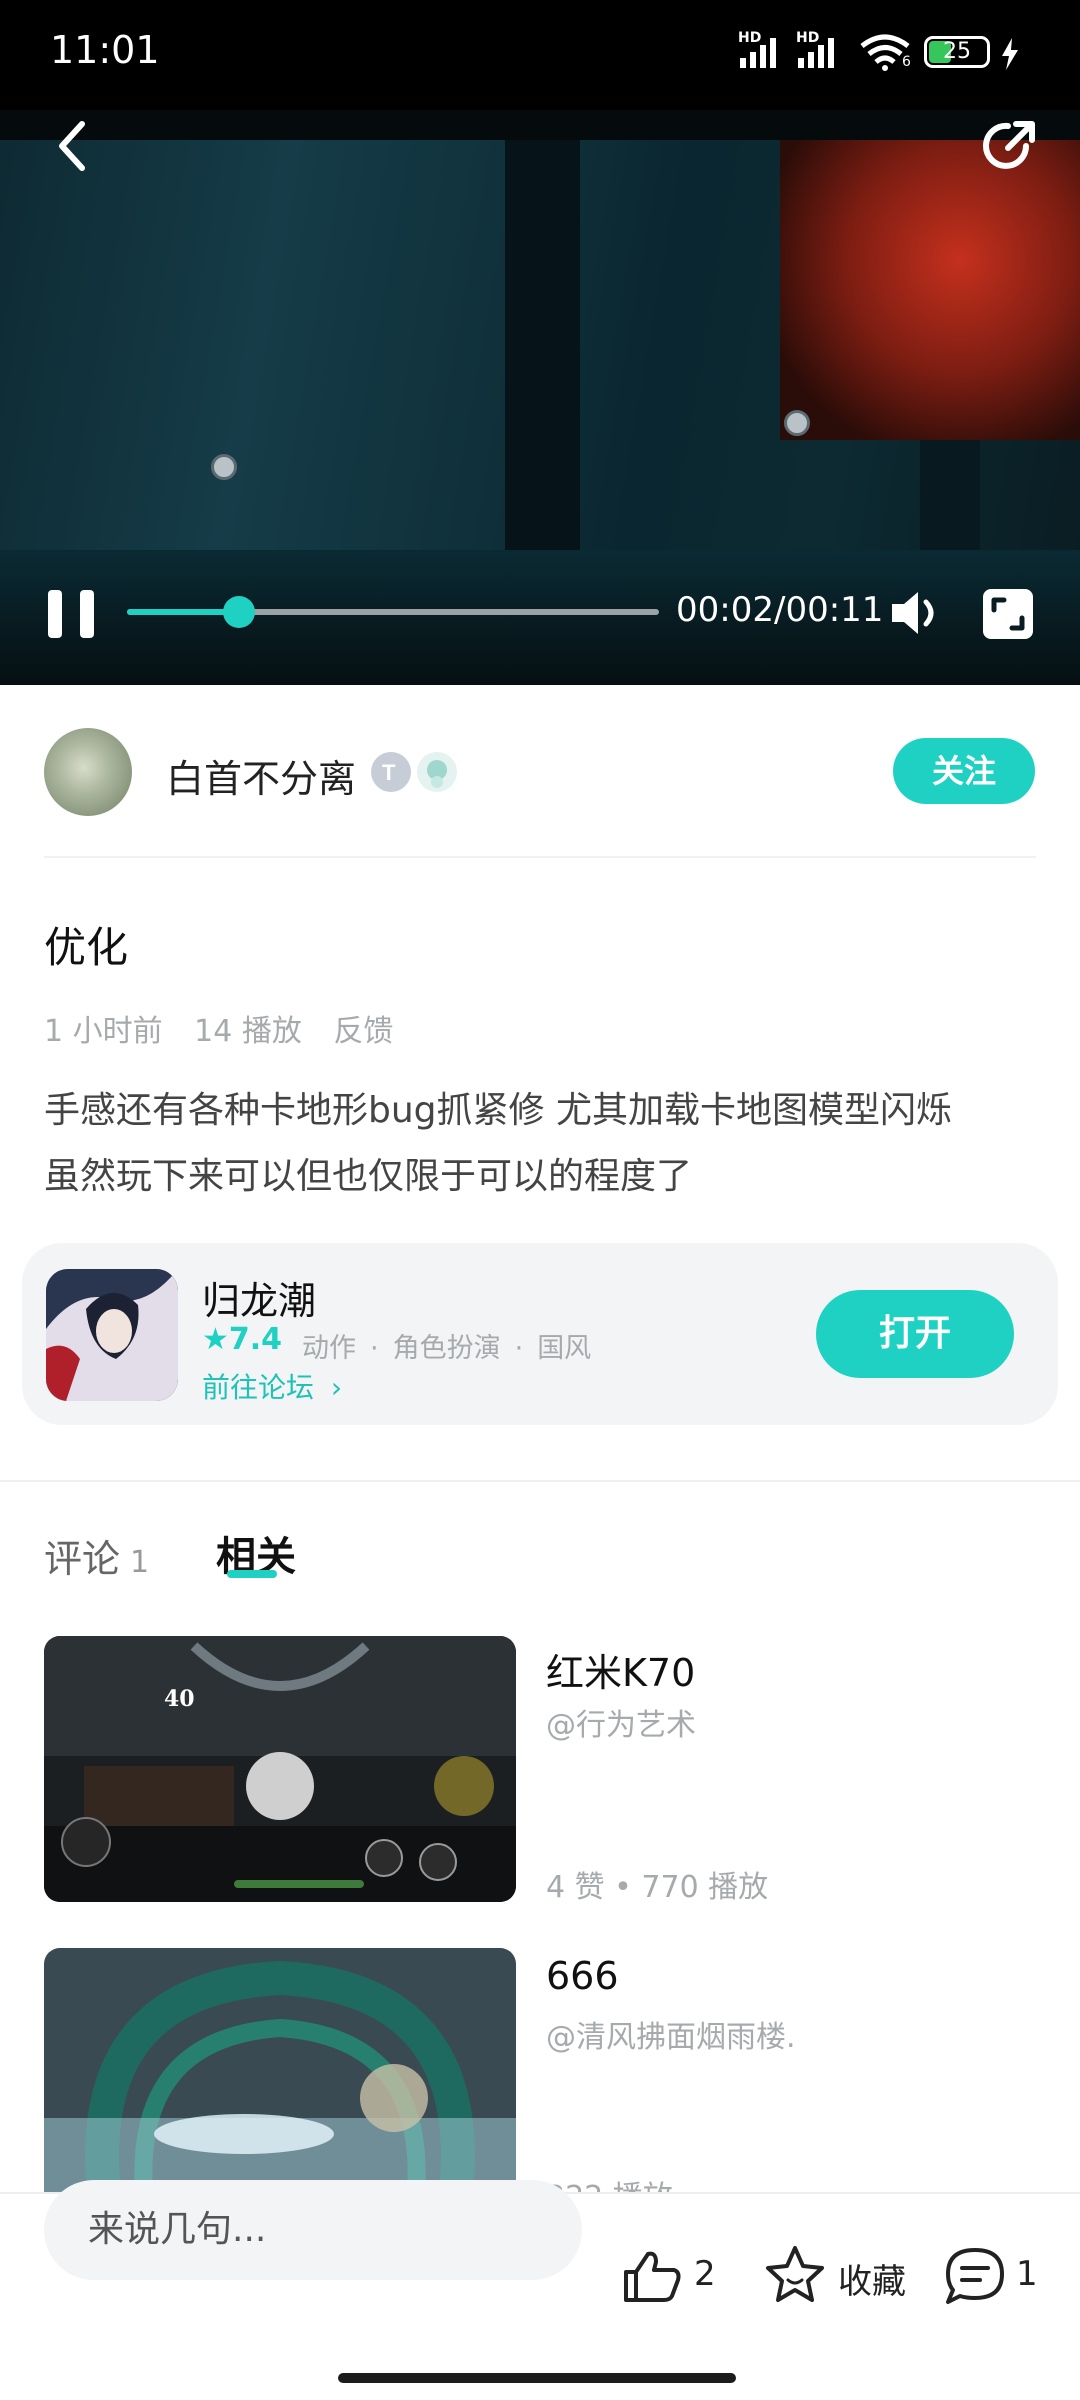 The width and height of the screenshot is (1080, 2400). I want to click on star-outline-icon, so click(795, 2274).